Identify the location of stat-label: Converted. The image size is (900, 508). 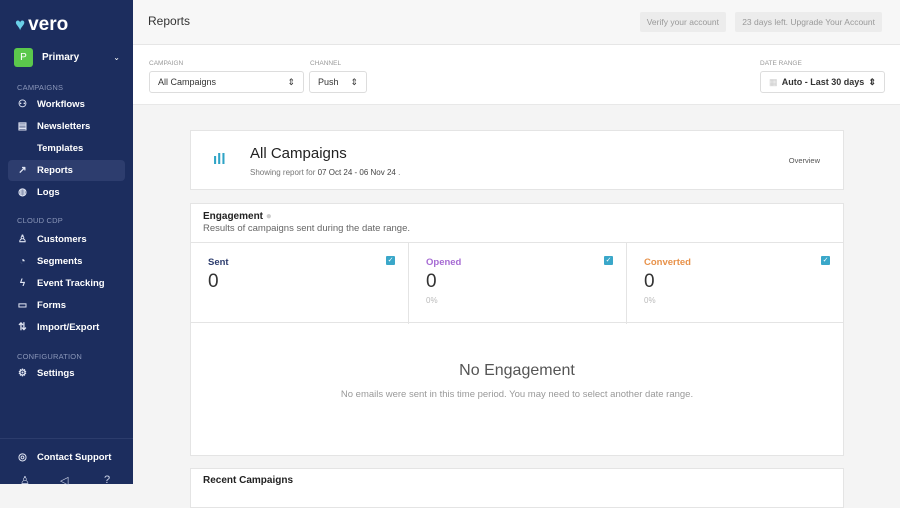
(667, 262).